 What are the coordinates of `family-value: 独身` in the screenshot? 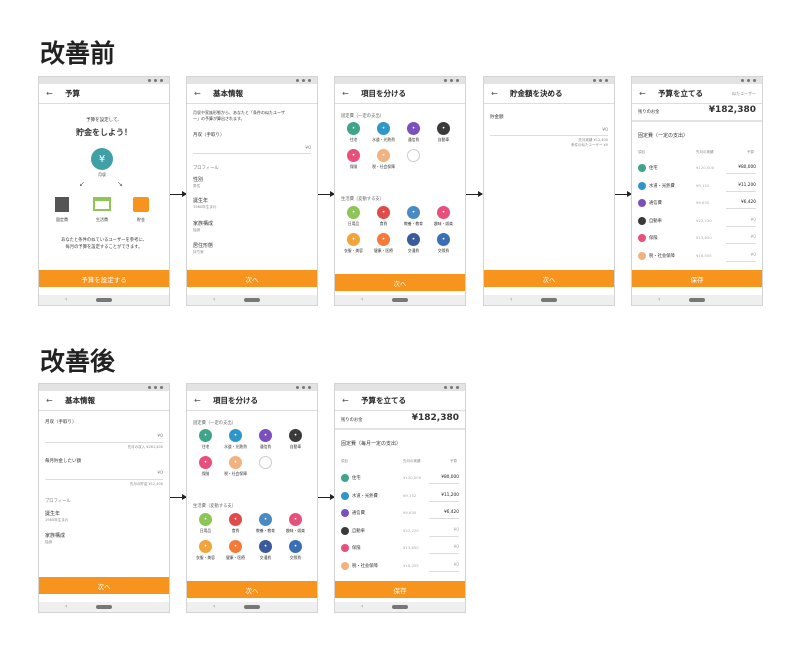 It's located at (49, 542).